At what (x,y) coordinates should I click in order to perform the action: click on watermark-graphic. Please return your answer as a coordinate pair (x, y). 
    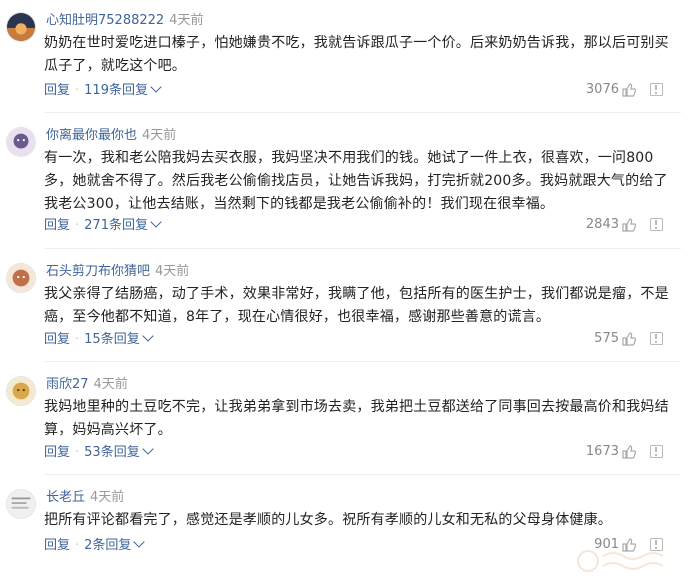
    Looking at the image, I should click on (620, 561).